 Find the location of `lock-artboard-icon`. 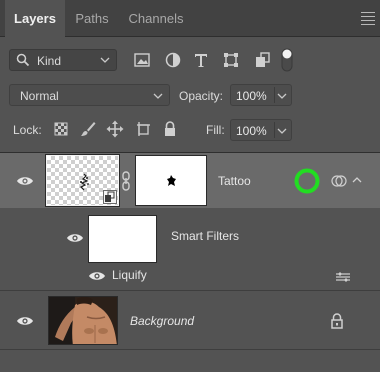

lock-artboard-icon is located at coordinates (143, 129).